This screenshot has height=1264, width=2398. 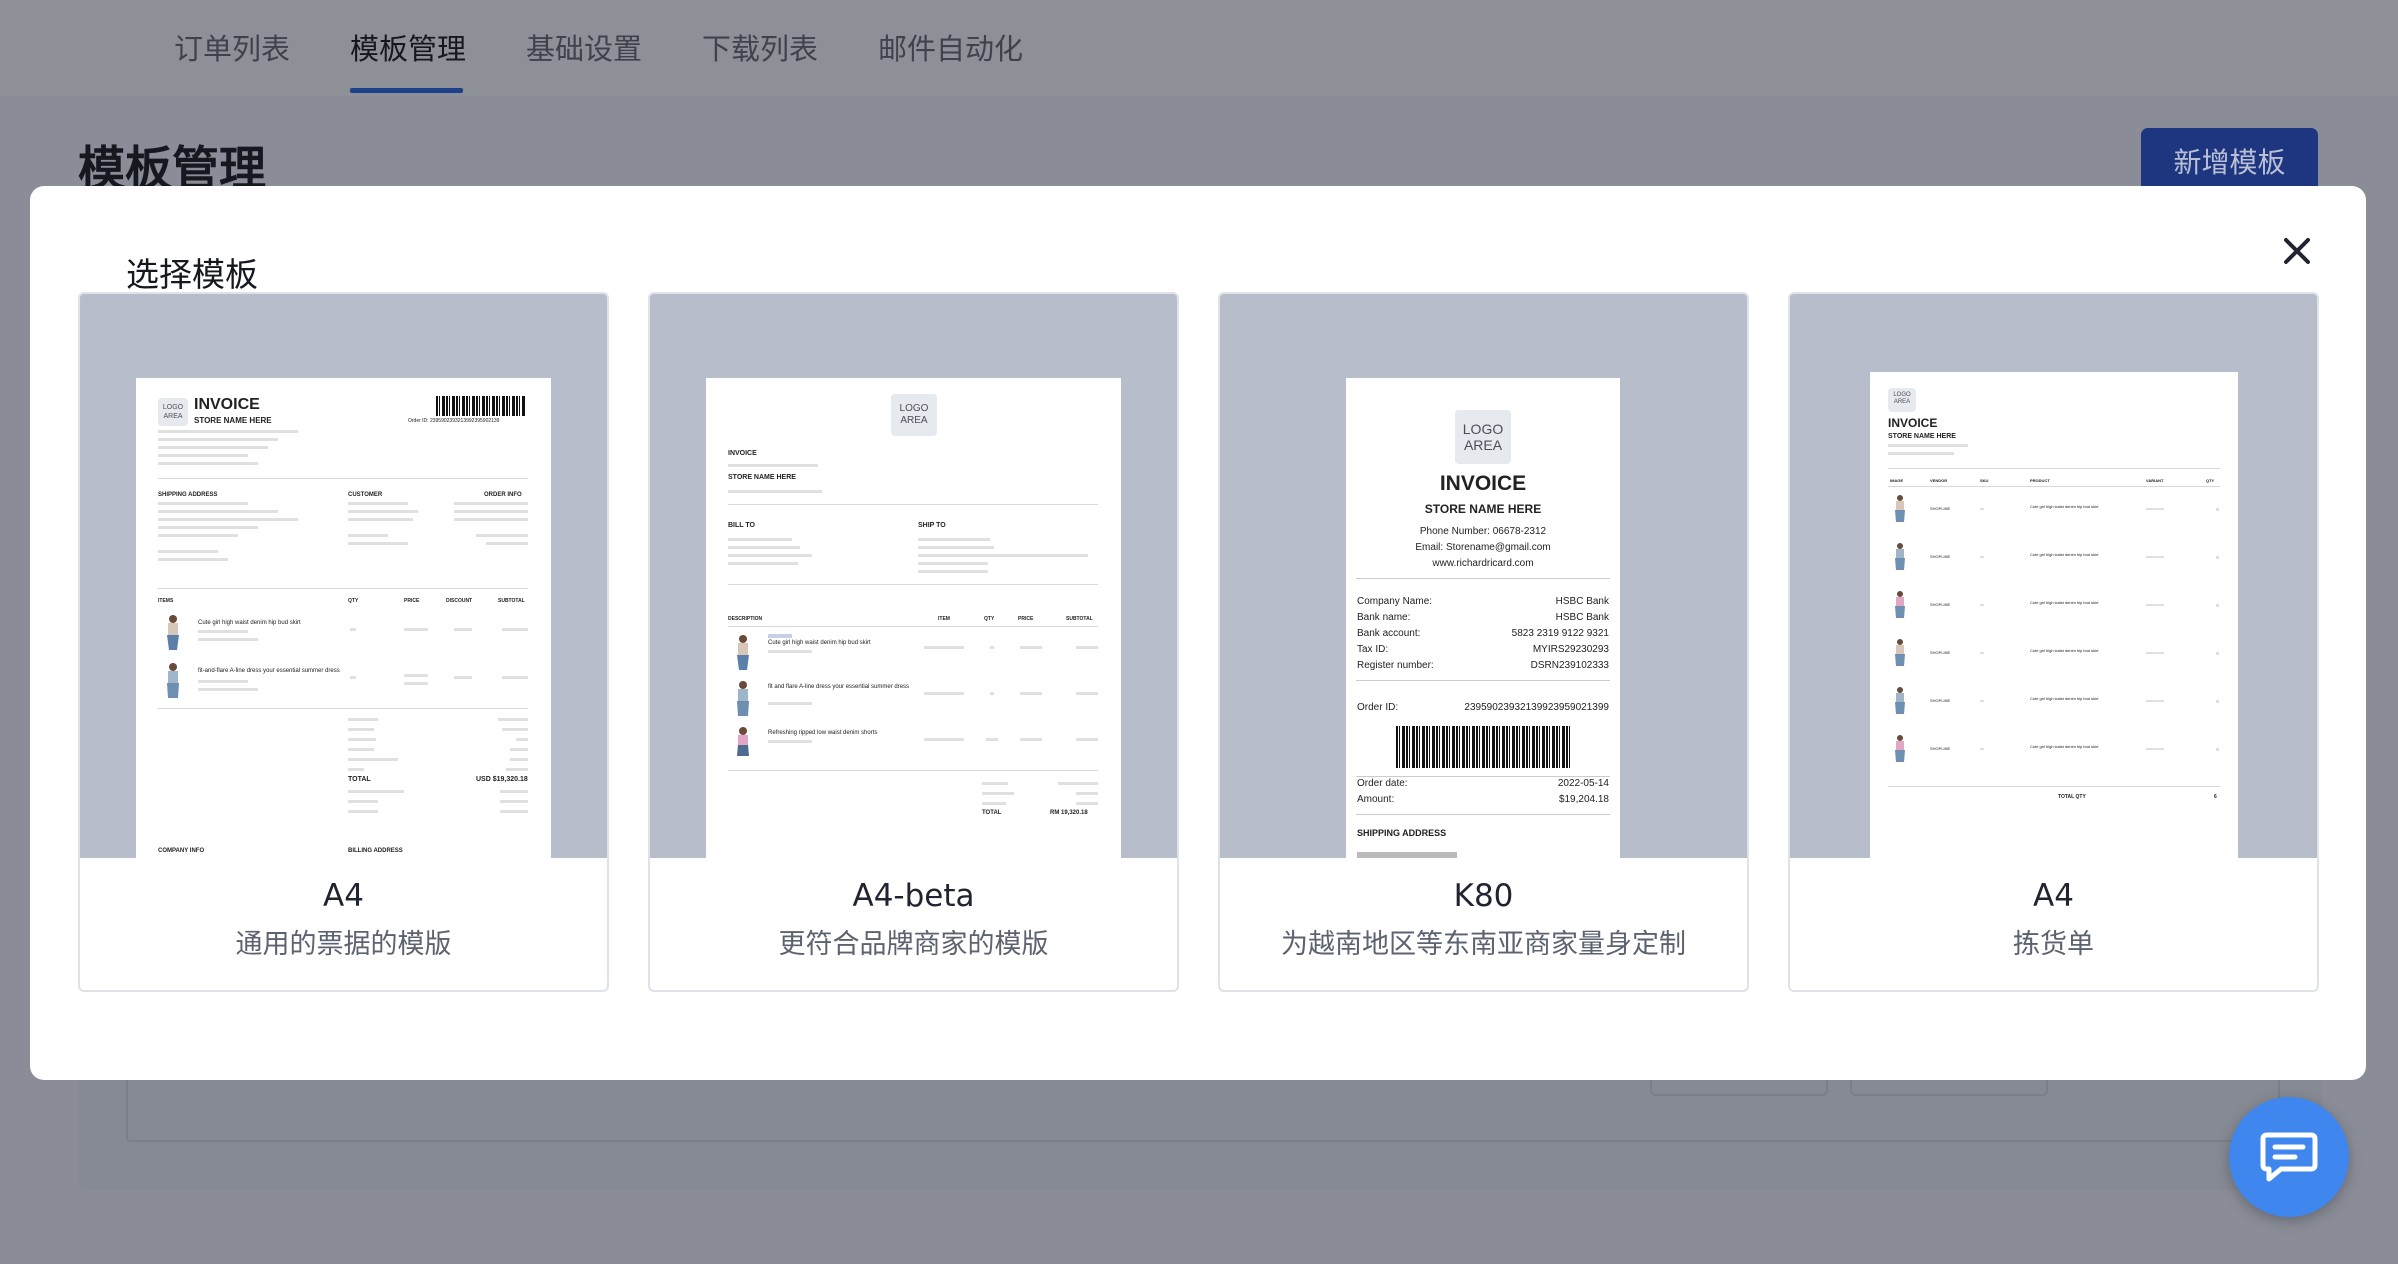 I want to click on col-description: DESCRIPTION, so click(x=745, y=619).